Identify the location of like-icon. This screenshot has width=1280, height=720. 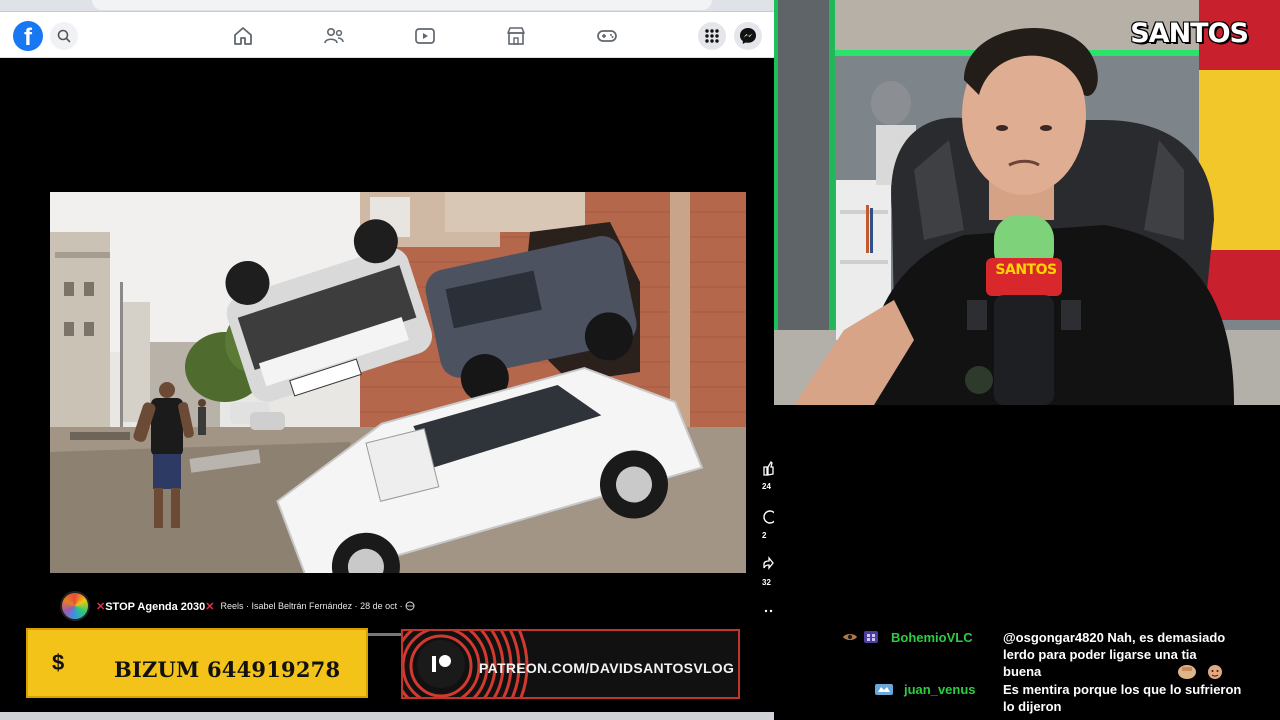
(768, 468).